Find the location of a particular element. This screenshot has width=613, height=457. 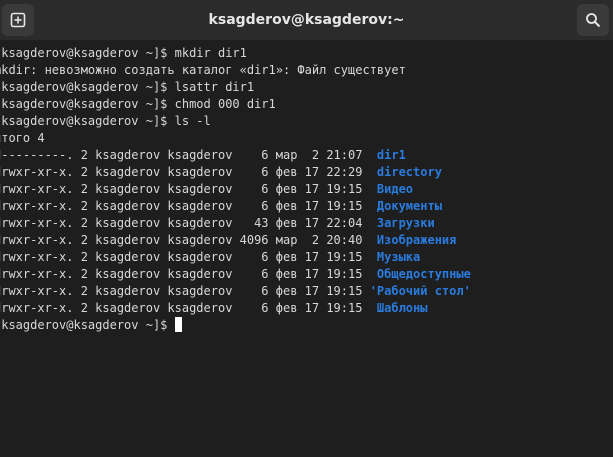

search-button is located at coordinates (593, 20).